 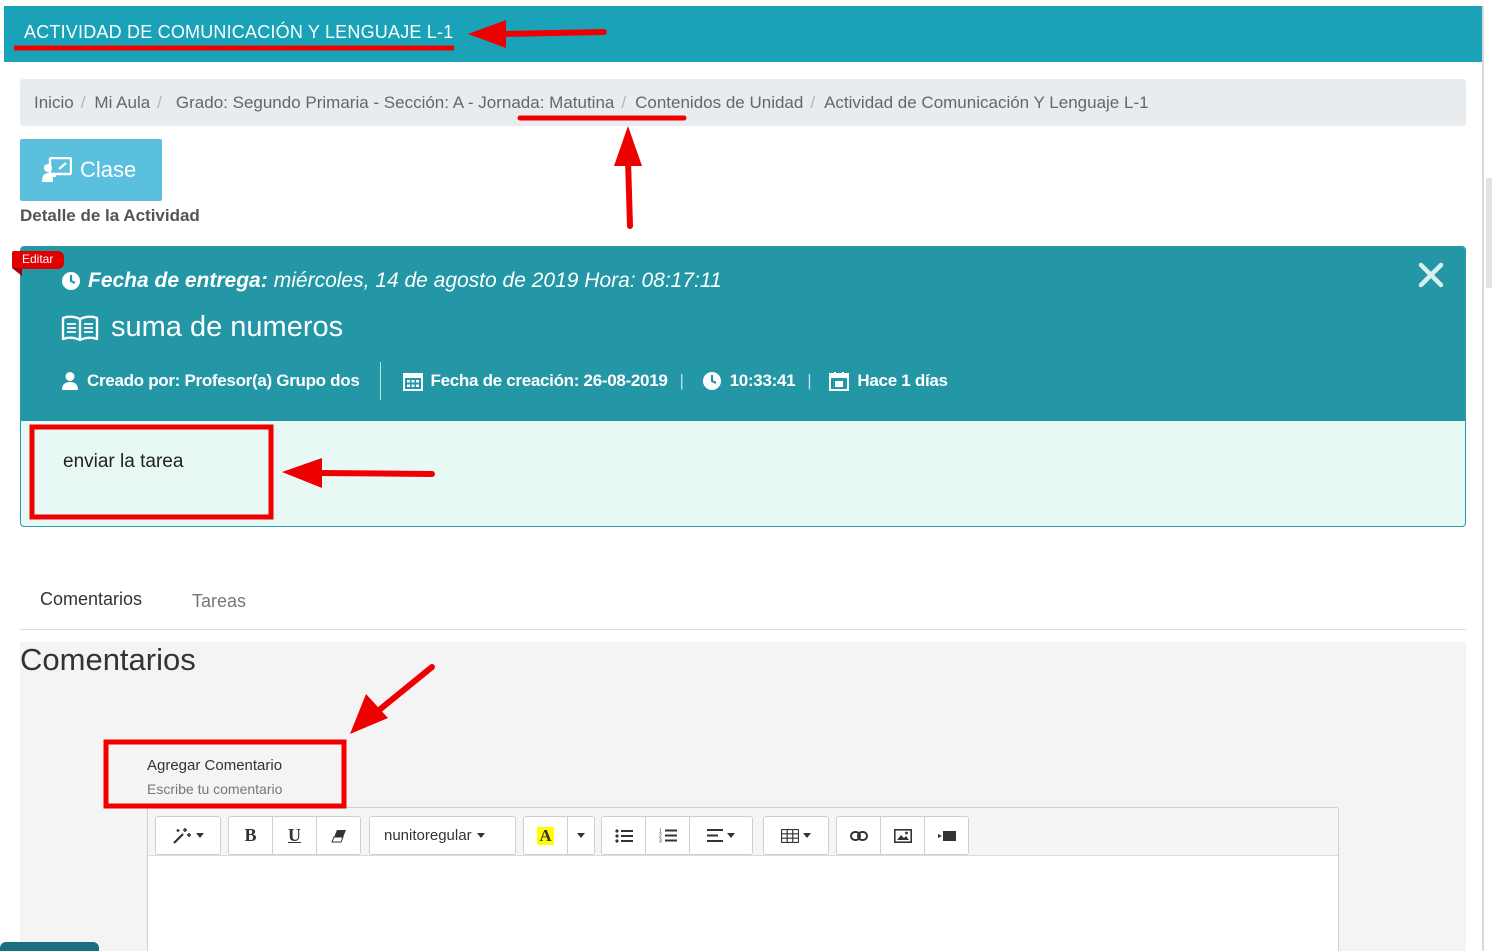 What do you see at coordinates (227, 327) in the screenshot?
I see `activity-title-text: suma de numeros` at bounding box center [227, 327].